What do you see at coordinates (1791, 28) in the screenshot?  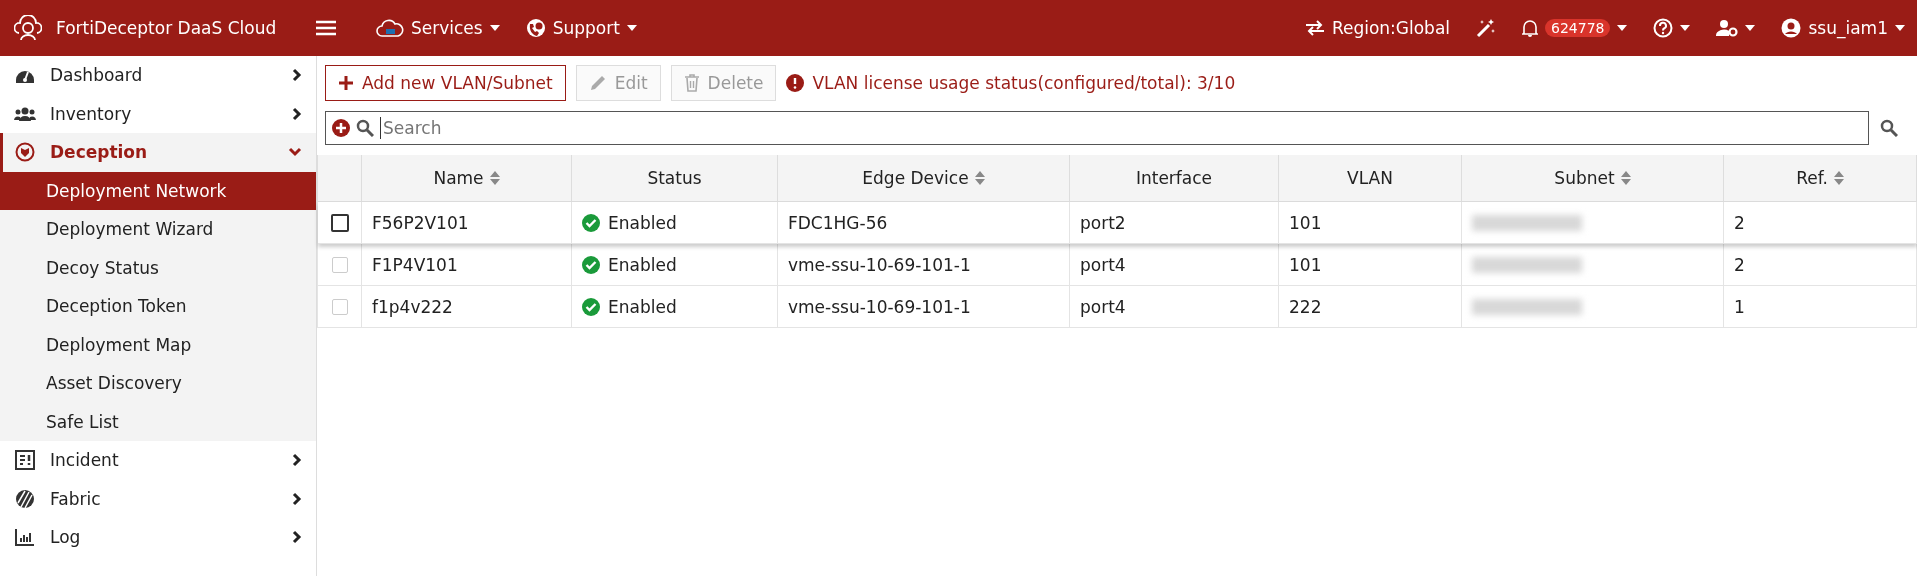 I see `user-avatar-icon` at bounding box center [1791, 28].